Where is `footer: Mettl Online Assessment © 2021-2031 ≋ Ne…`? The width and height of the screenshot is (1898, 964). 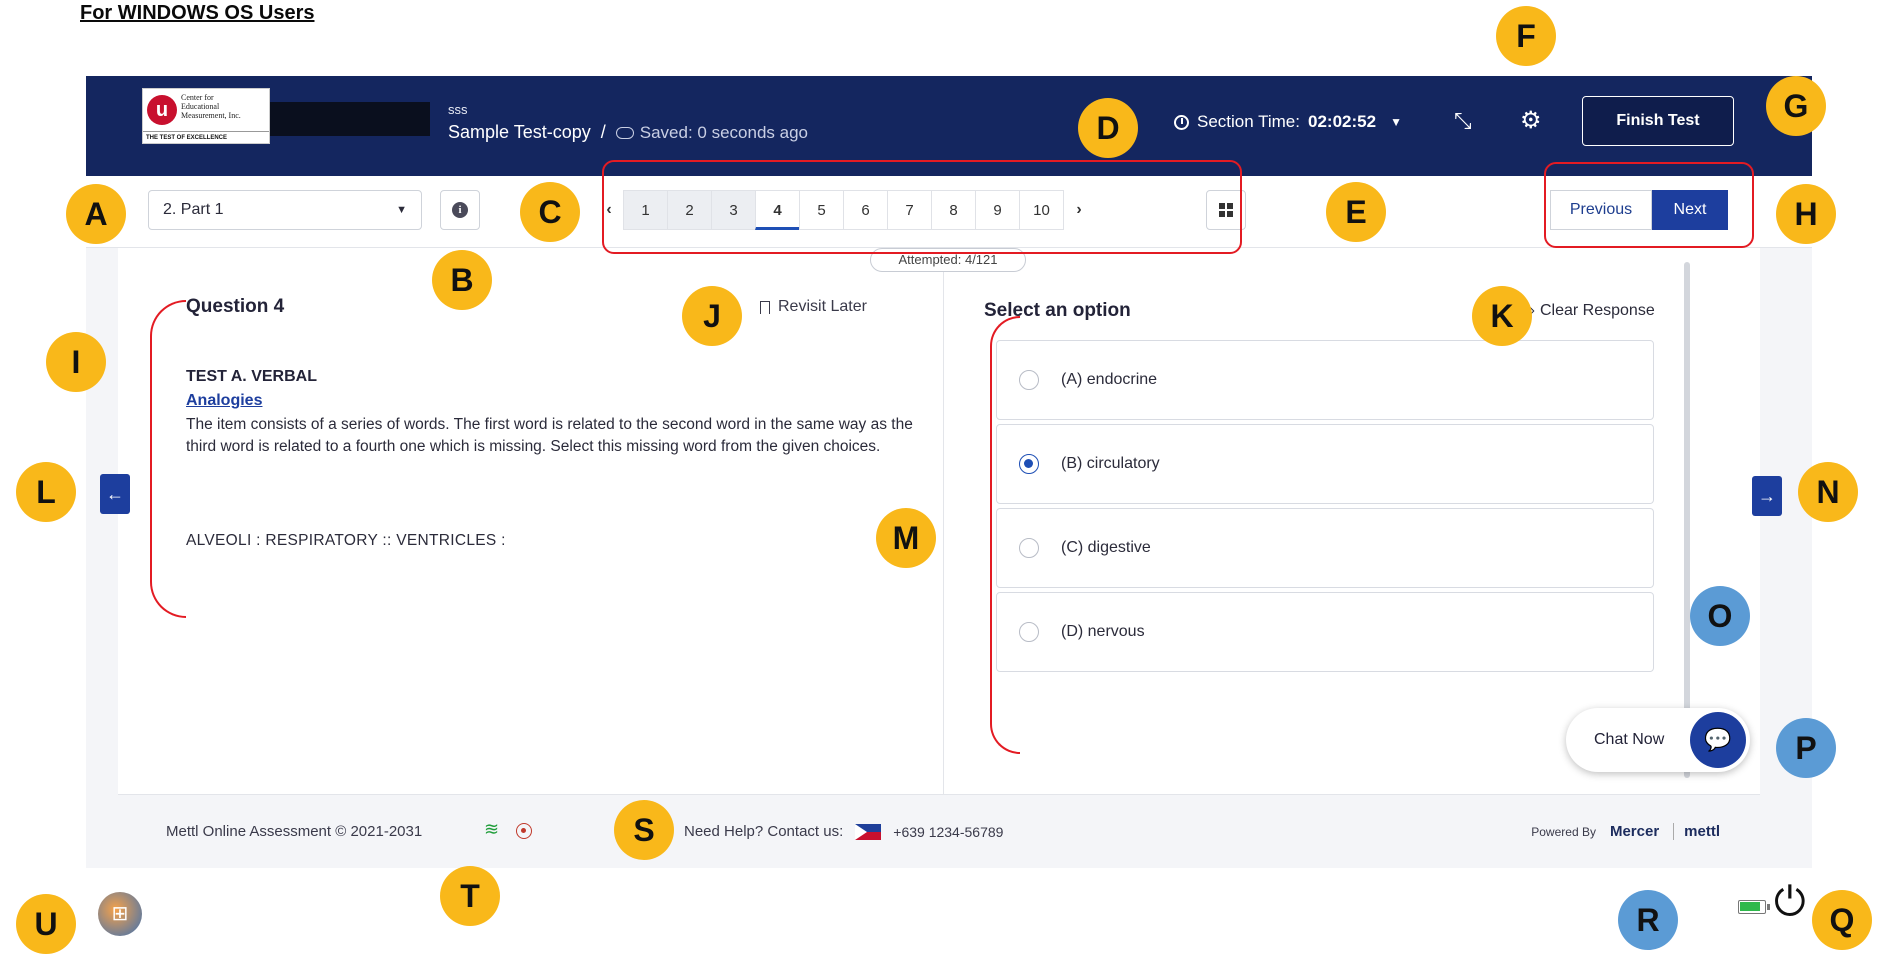 footer: Mettl Online Assessment © 2021-2031 ≋ Ne… is located at coordinates (939, 831).